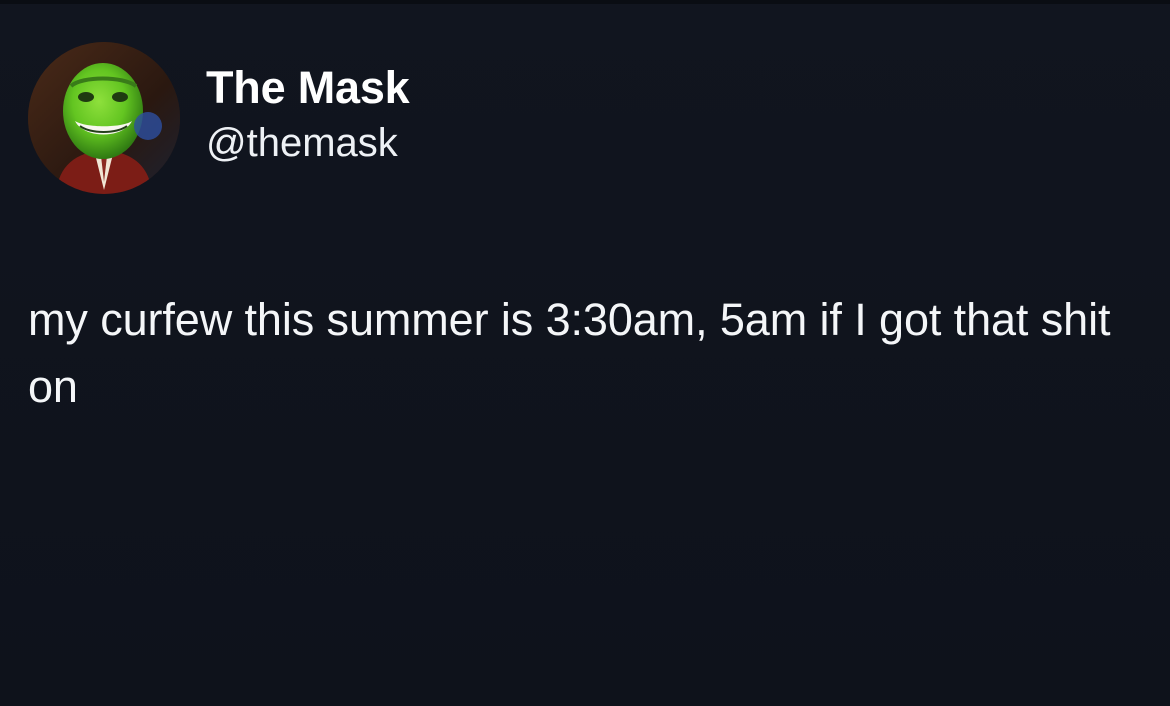 This screenshot has height=706, width=1170. What do you see at coordinates (585, 2) in the screenshot?
I see `top-edge` at bounding box center [585, 2].